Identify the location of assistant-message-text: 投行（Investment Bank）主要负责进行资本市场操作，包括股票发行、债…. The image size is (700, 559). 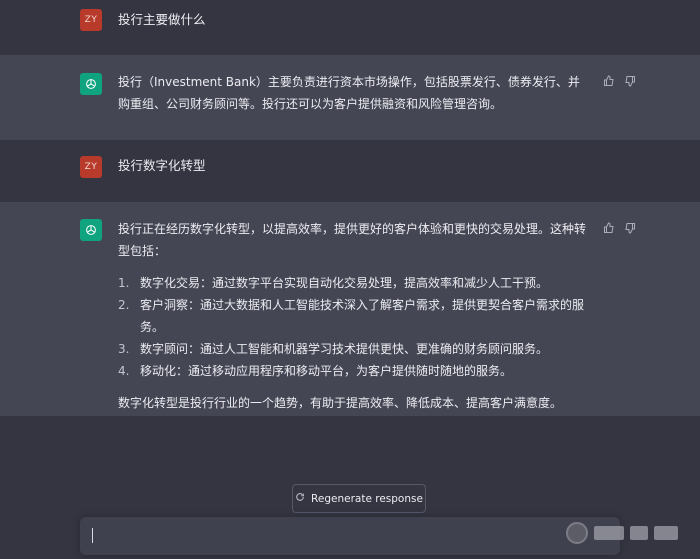
(349, 93).